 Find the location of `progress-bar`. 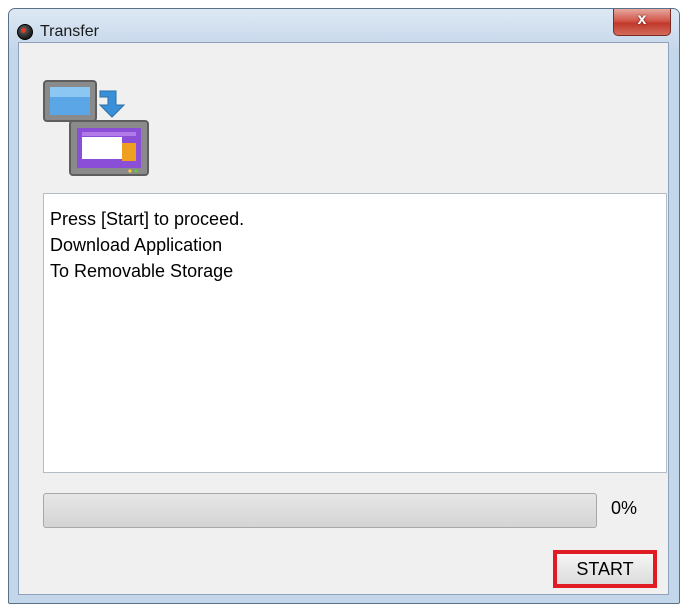

progress-bar is located at coordinates (320, 510).